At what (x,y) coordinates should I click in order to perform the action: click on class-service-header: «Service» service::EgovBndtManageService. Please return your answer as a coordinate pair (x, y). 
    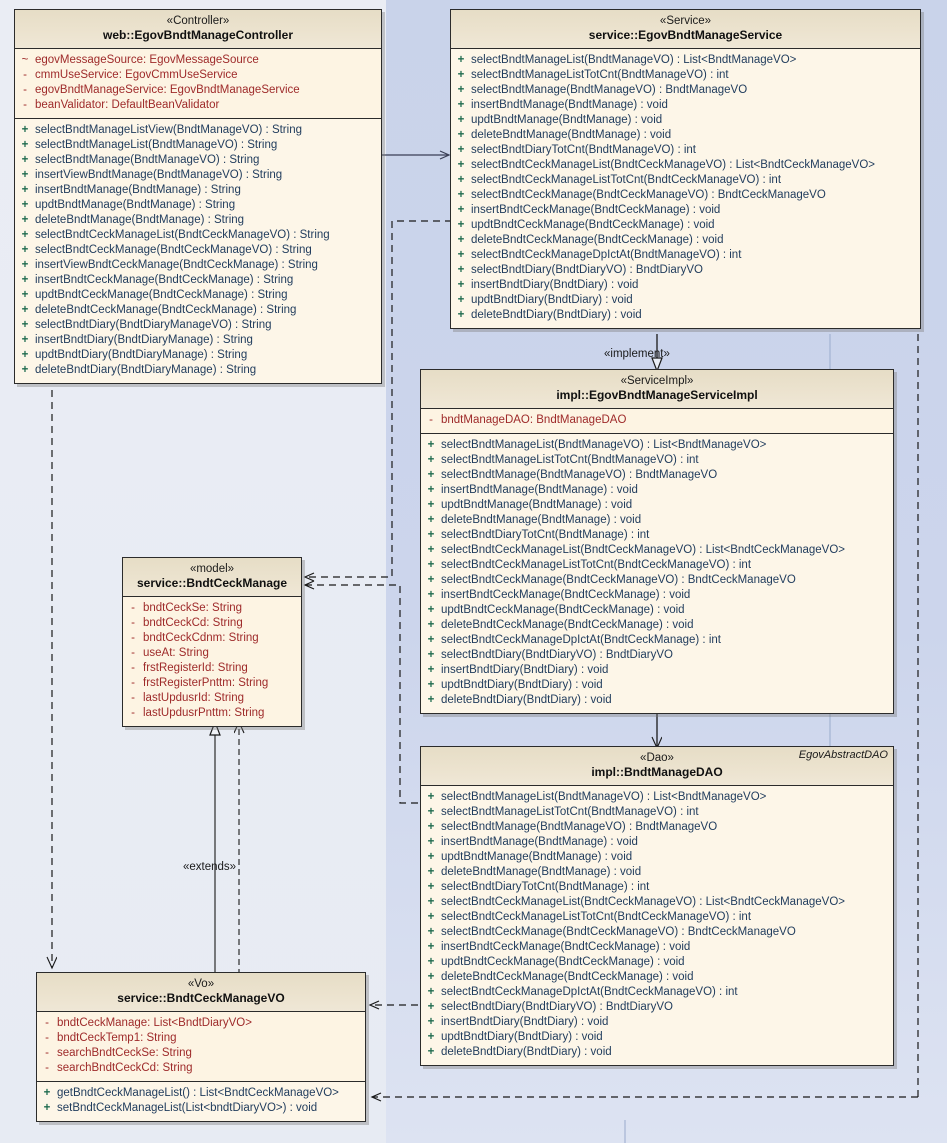
    Looking at the image, I should click on (685, 29).